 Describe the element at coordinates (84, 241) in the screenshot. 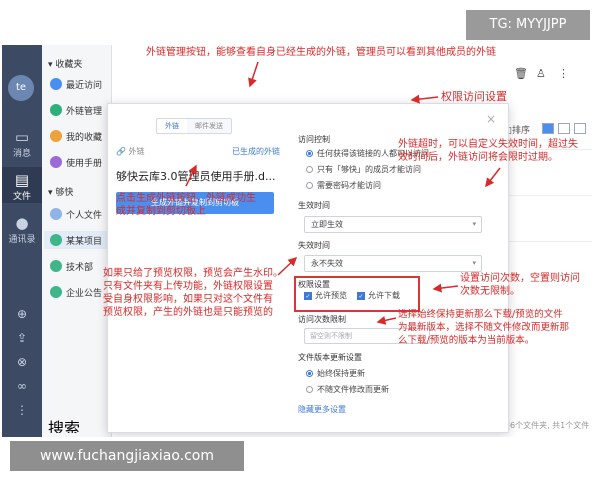

I see `sidebar-item-label: 某某项目` at that location.